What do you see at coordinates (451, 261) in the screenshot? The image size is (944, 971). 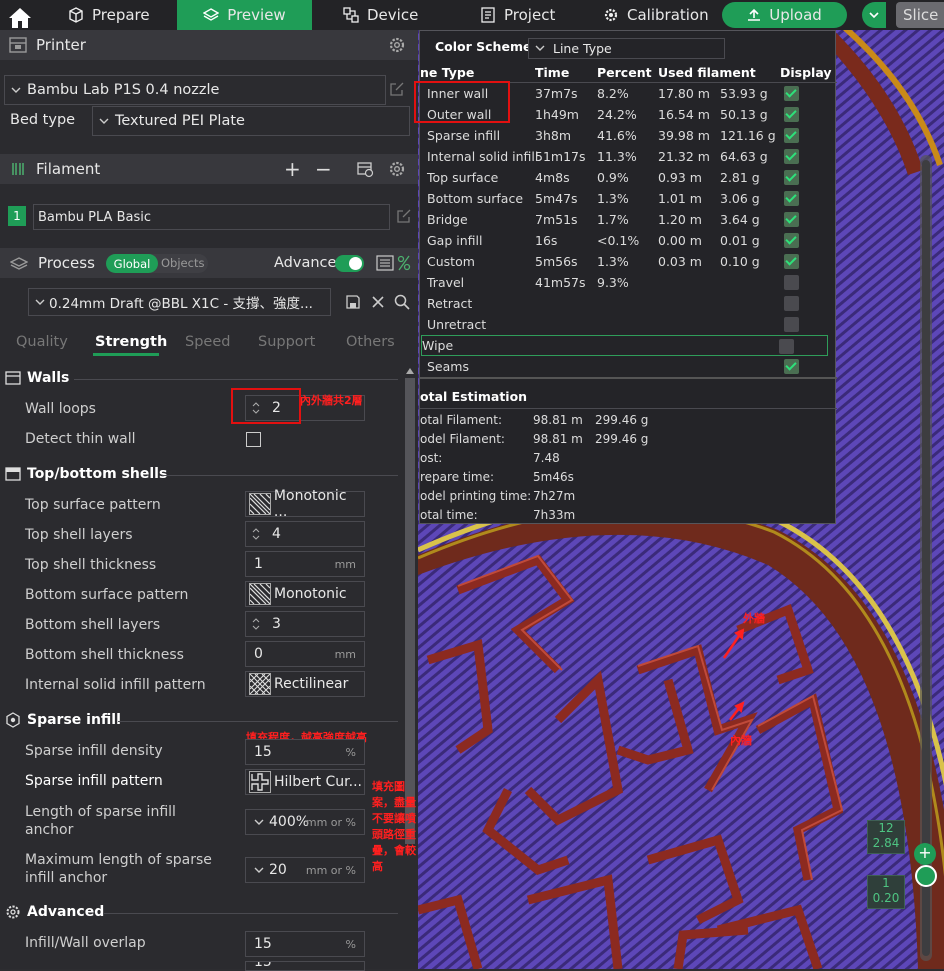 I see `line-type-name: Custom` at bounding box center [451, 261].